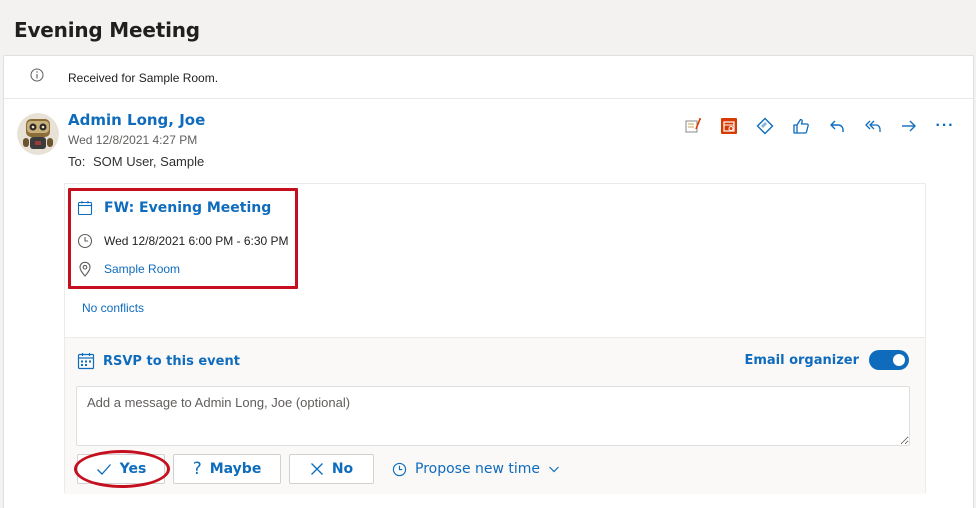 The width and height of the screenshot is (976, 508). I want to click on calendar-rsvp-icon, so click(86, 361).